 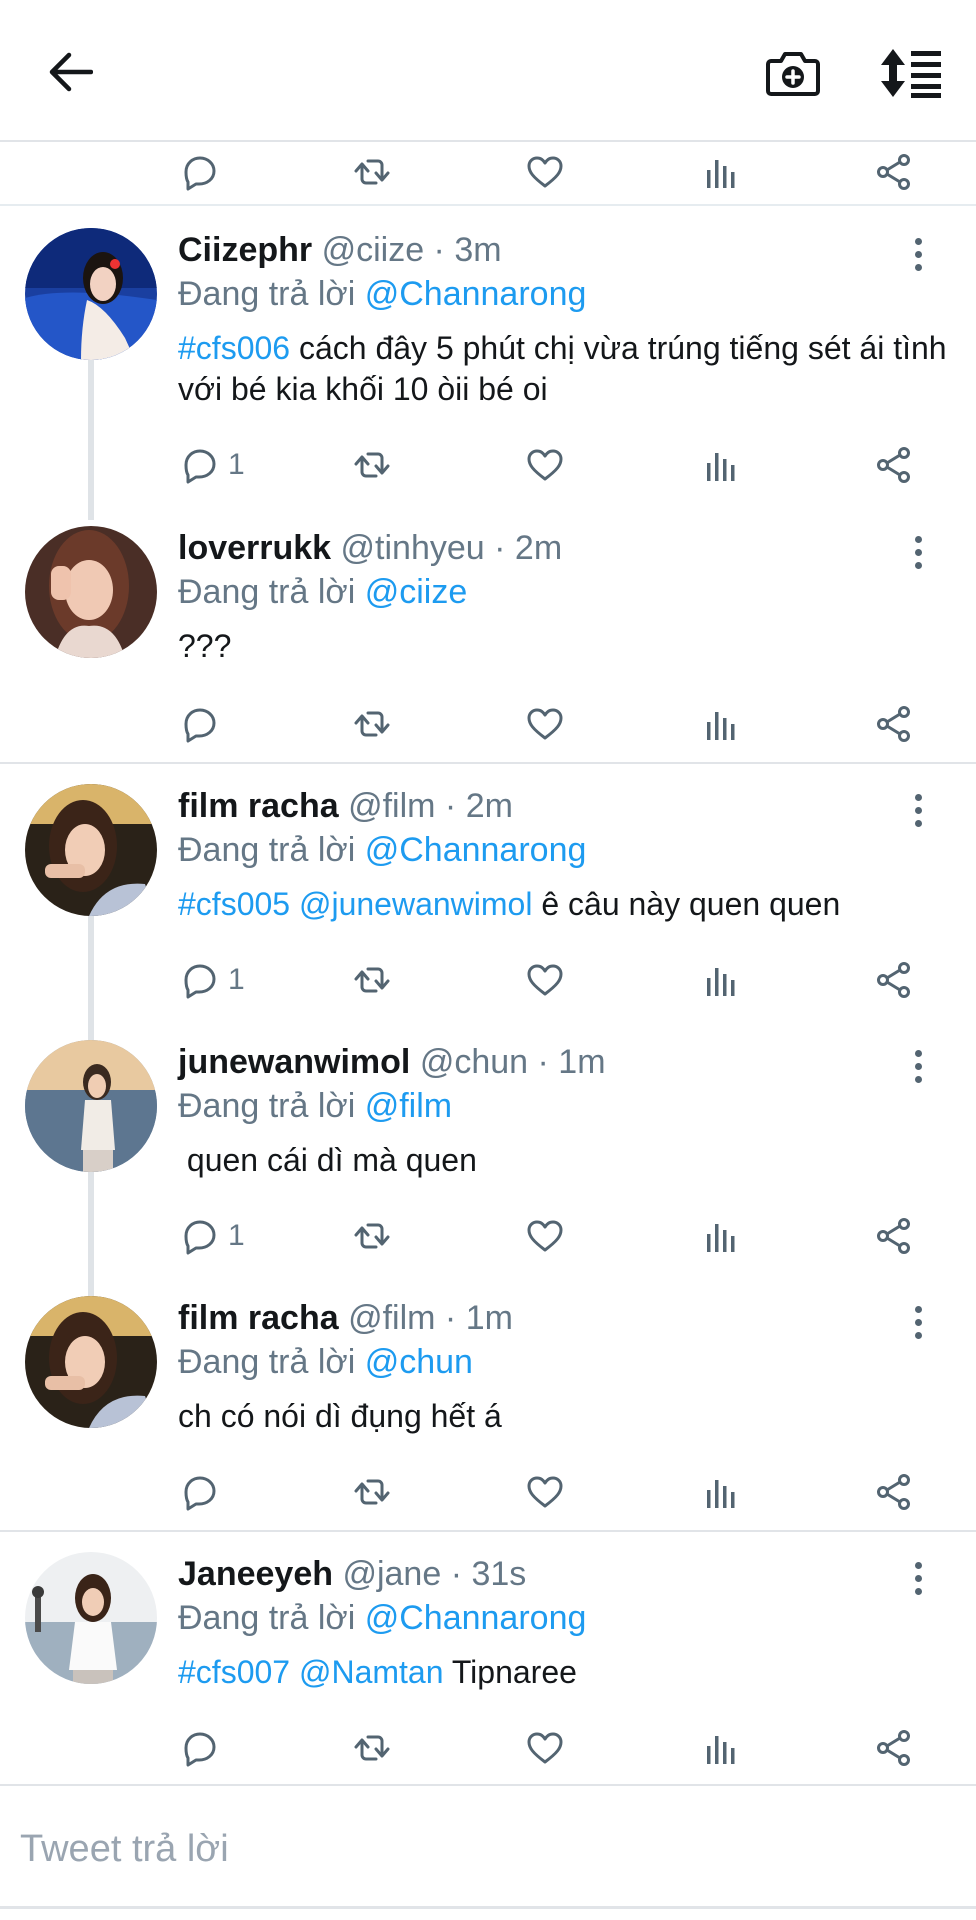 What do you see at coordinates (408, 1106) in the screenshot?
I see `mention-link: @film` at bounding box center [408, 1106].